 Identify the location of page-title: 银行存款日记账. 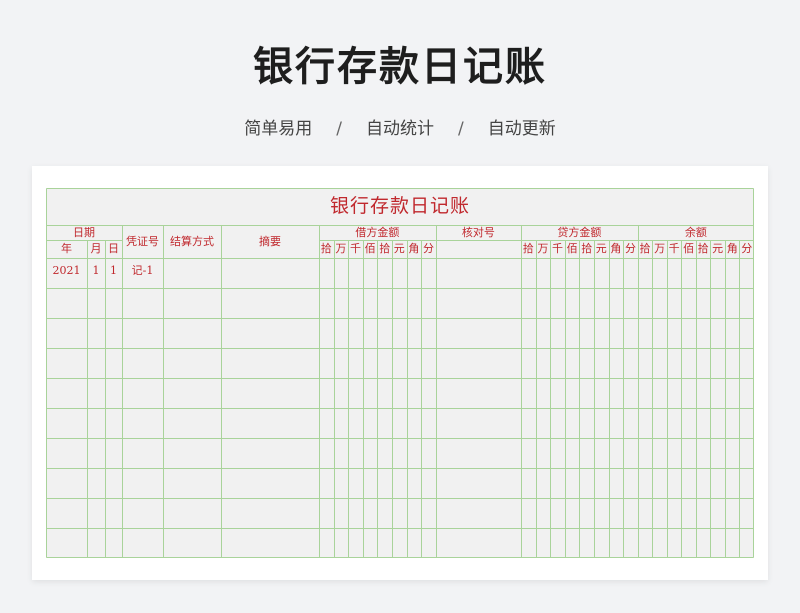
(400, 67).